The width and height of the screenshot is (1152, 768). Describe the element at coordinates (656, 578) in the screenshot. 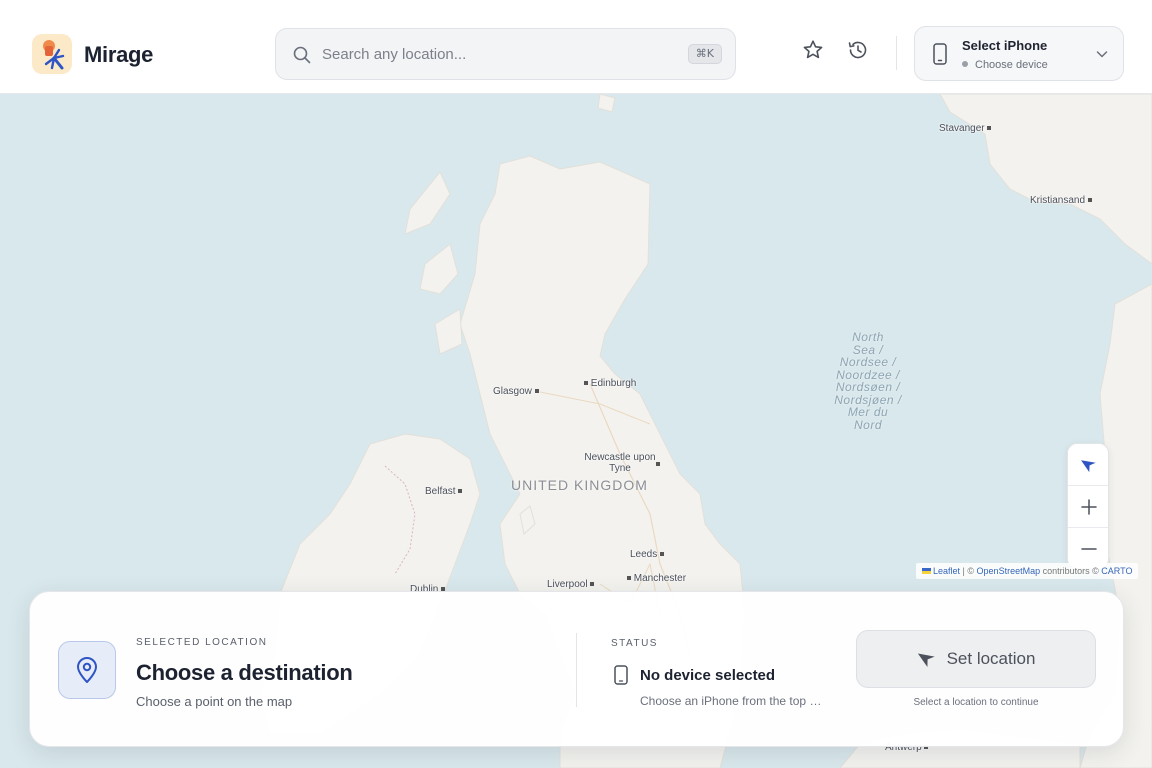

I see `place-label: Manchester` at that location.